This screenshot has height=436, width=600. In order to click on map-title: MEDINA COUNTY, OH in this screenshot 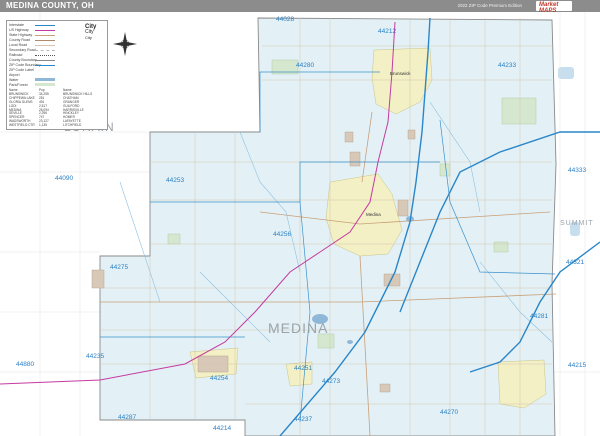, I will do `click(50, 5)`.